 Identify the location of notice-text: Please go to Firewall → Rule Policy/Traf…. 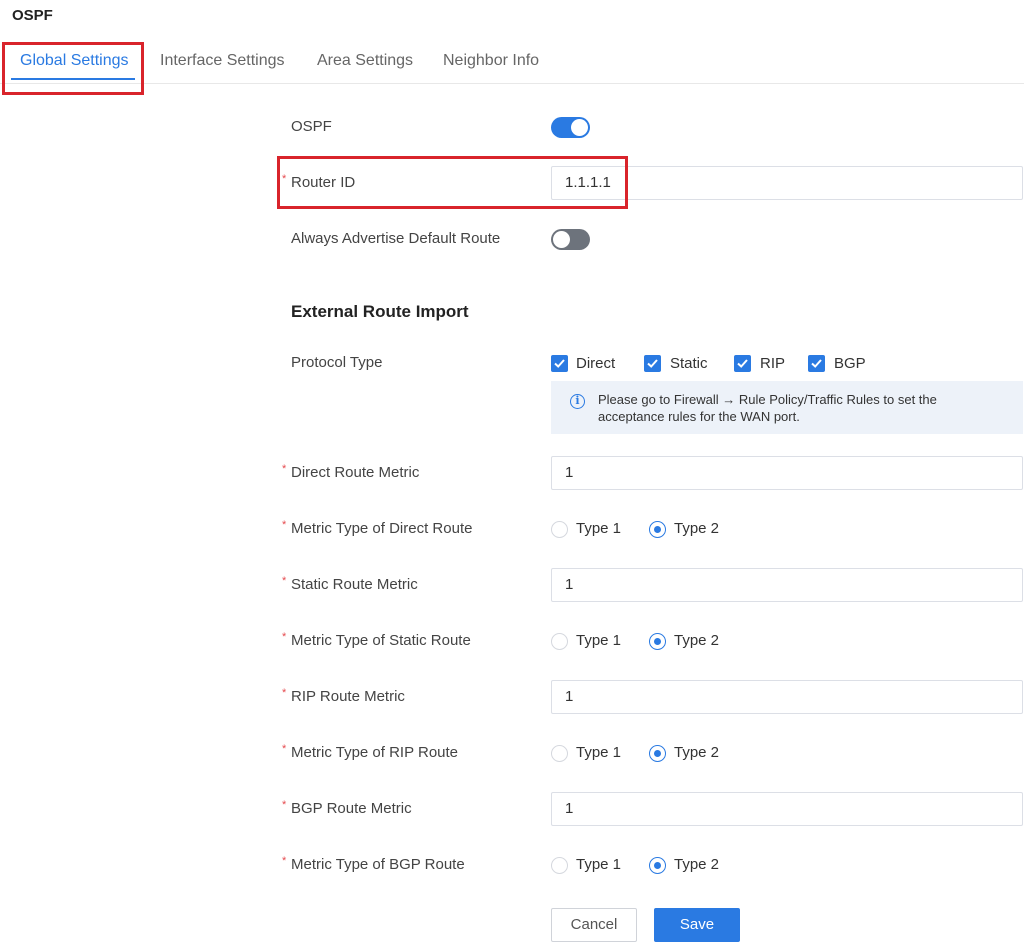
(767, 408).